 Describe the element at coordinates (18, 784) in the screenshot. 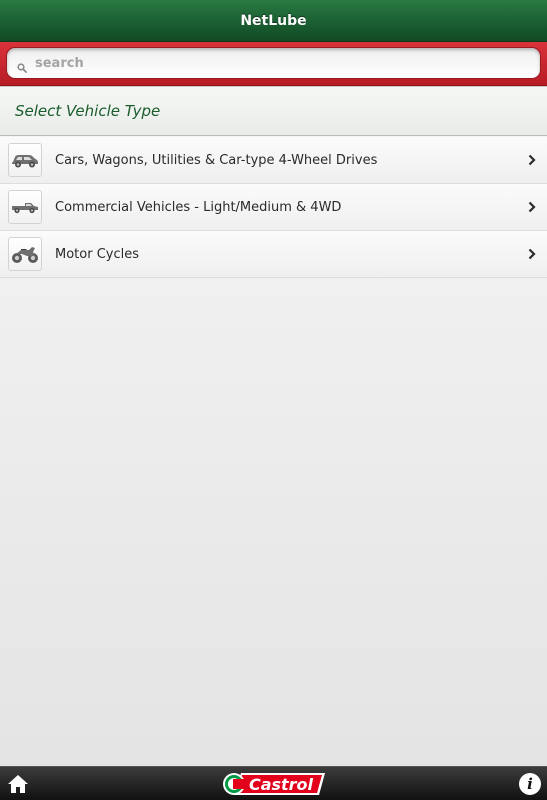

I see `home-icon` at that location.